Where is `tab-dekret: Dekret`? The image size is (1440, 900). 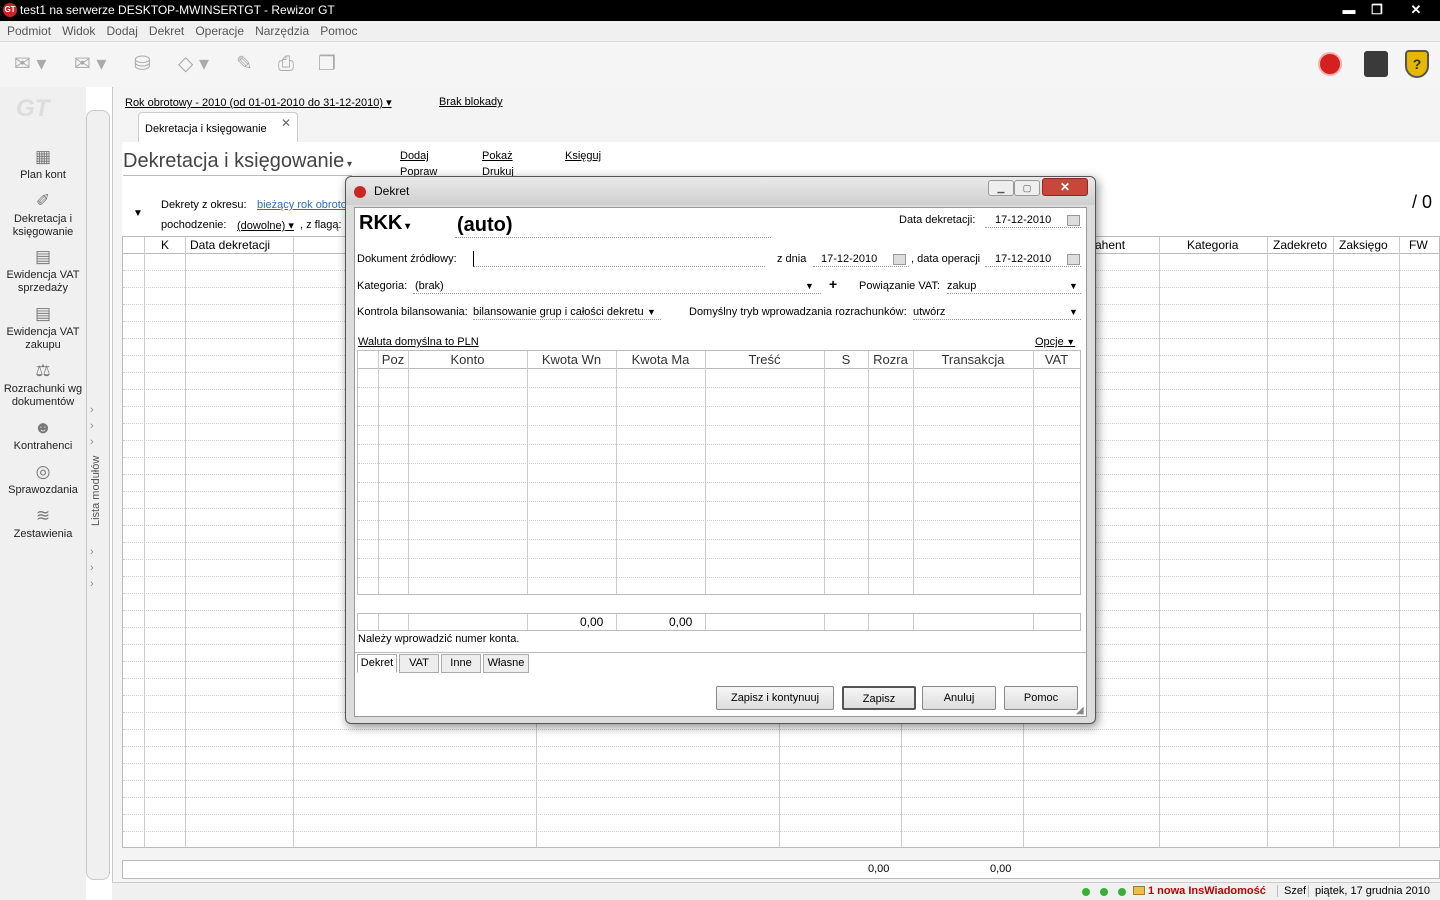
tab-dekret: Dekret is located at coordinates (377, 663).